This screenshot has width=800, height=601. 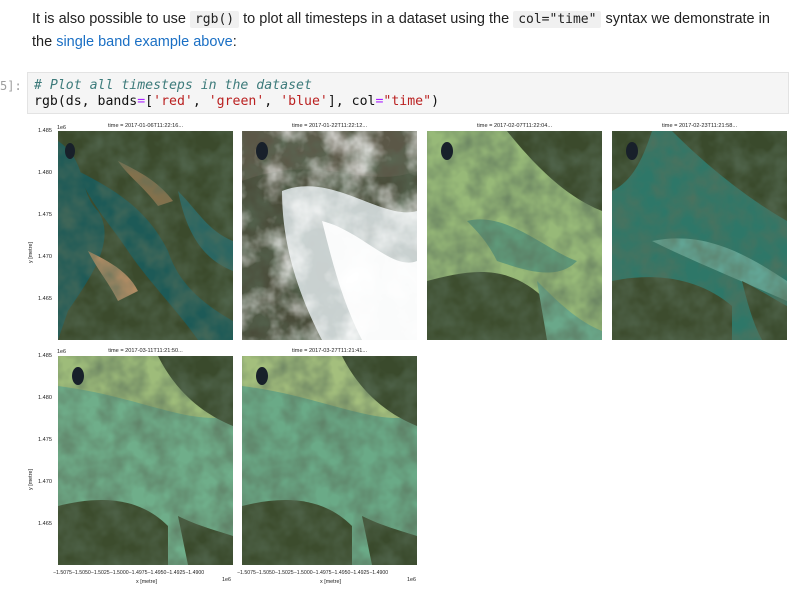 I want to click on single-band-example-link: single band example above, so click(x=144, y=42).